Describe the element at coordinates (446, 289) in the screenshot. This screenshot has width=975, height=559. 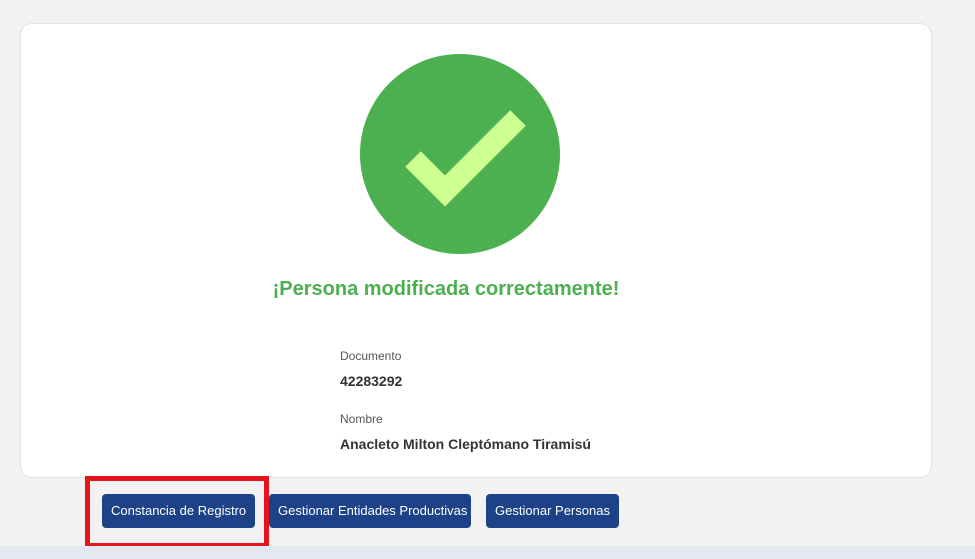
I see `success-message: ¡Persona modificada correctamente!` at that location.